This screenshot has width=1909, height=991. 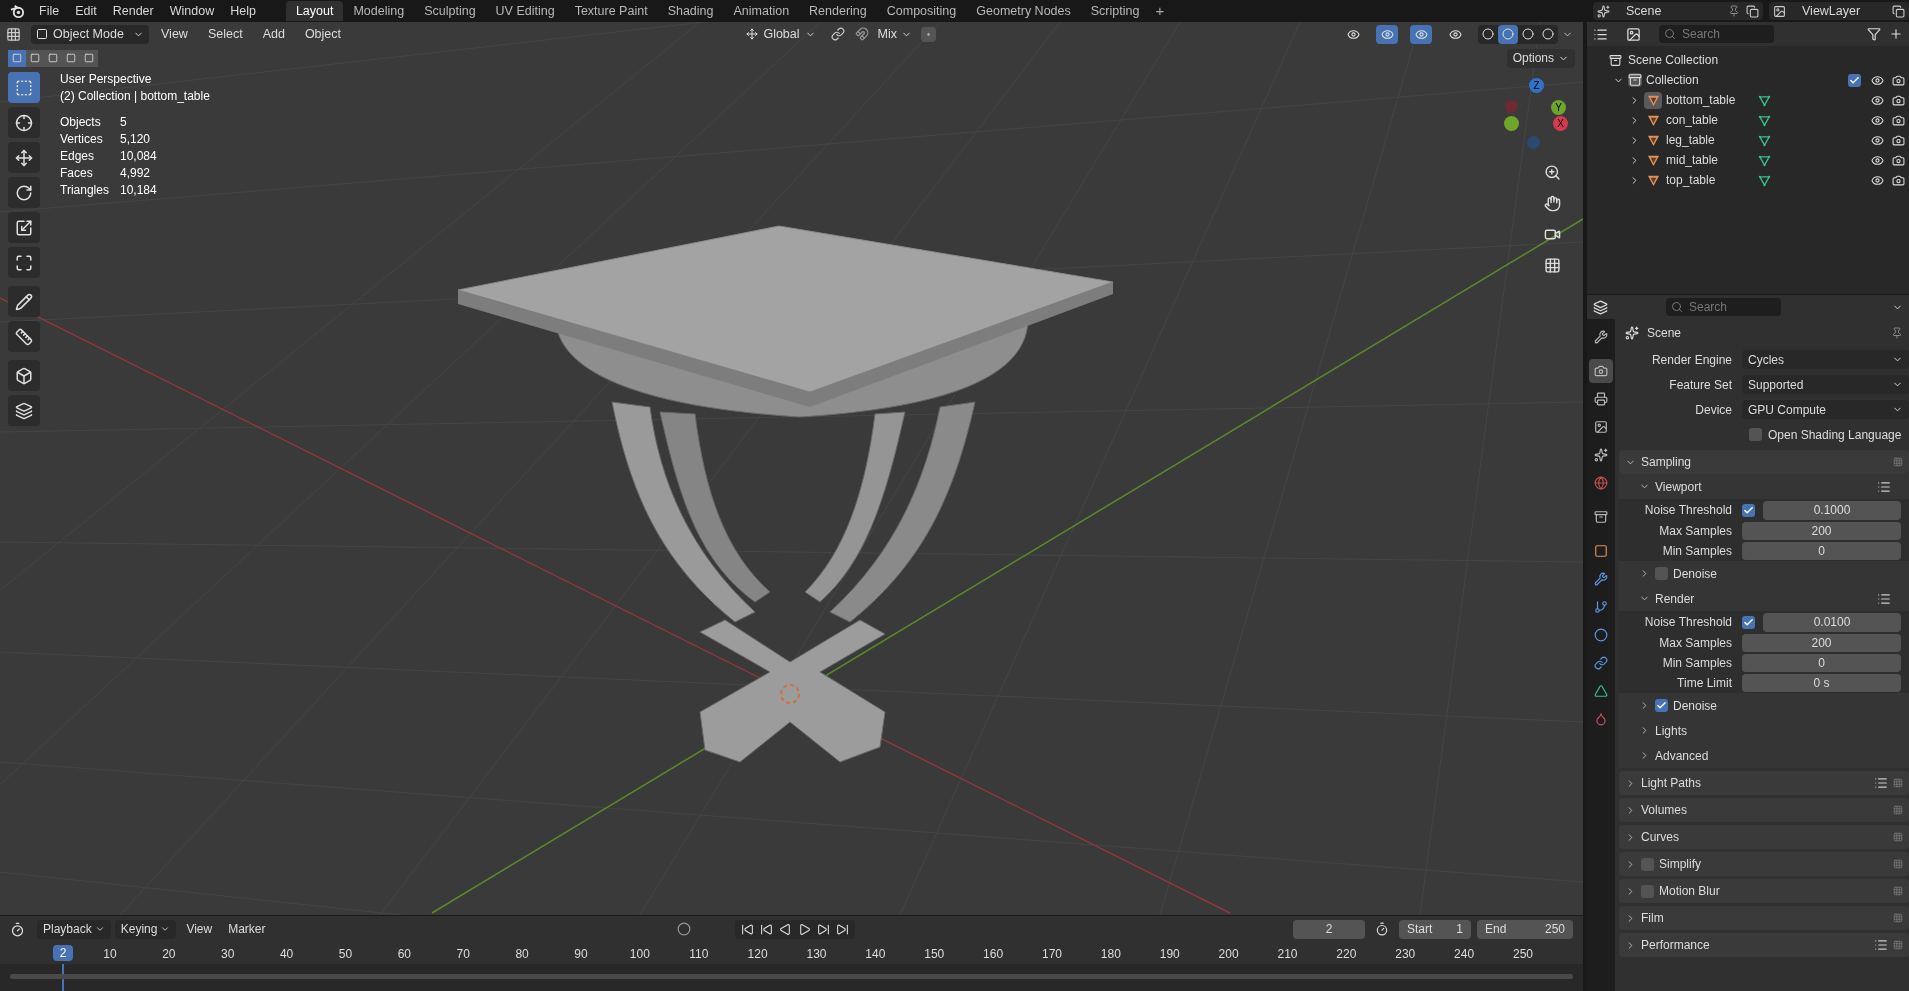 What do you see at coordinates (450, 11) in the screenshot?
I see `workspace-tab: Sculpting` at bounding box center [450, 11].